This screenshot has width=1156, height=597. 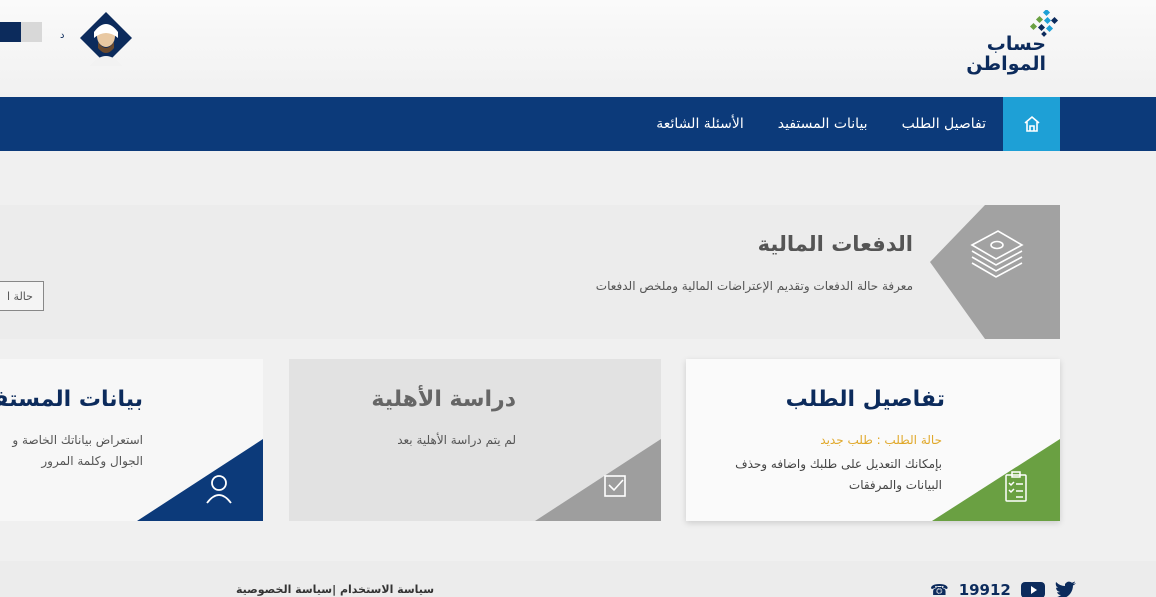 I want to click on logo-line-2: المواطن, so click(x=1006, y=64).